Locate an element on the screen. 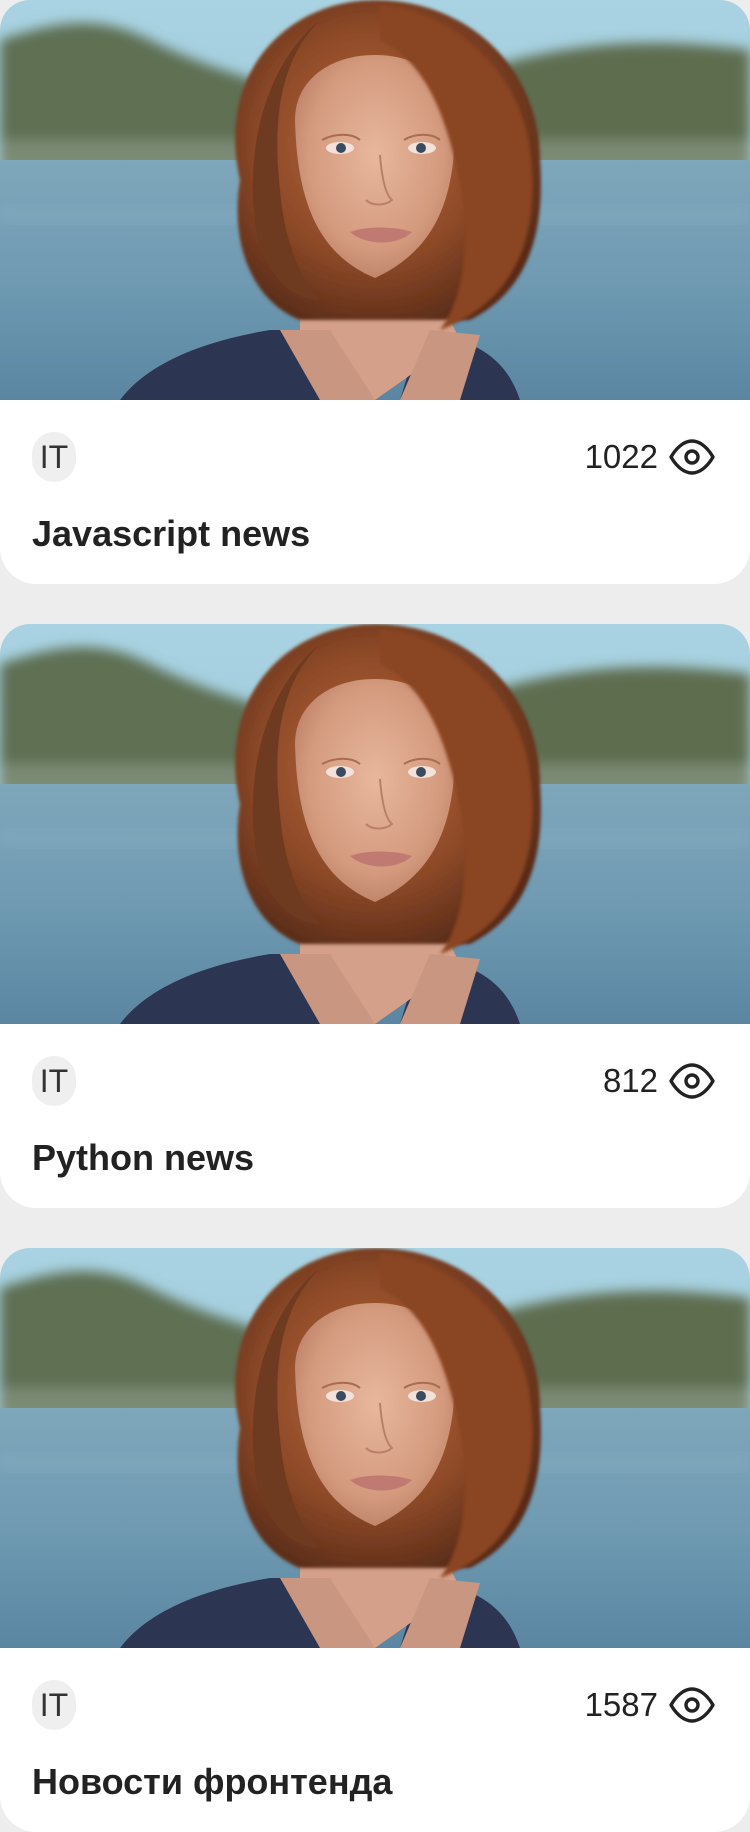  card-meta-row: IT 812 is located at coordinates (375, 1079).